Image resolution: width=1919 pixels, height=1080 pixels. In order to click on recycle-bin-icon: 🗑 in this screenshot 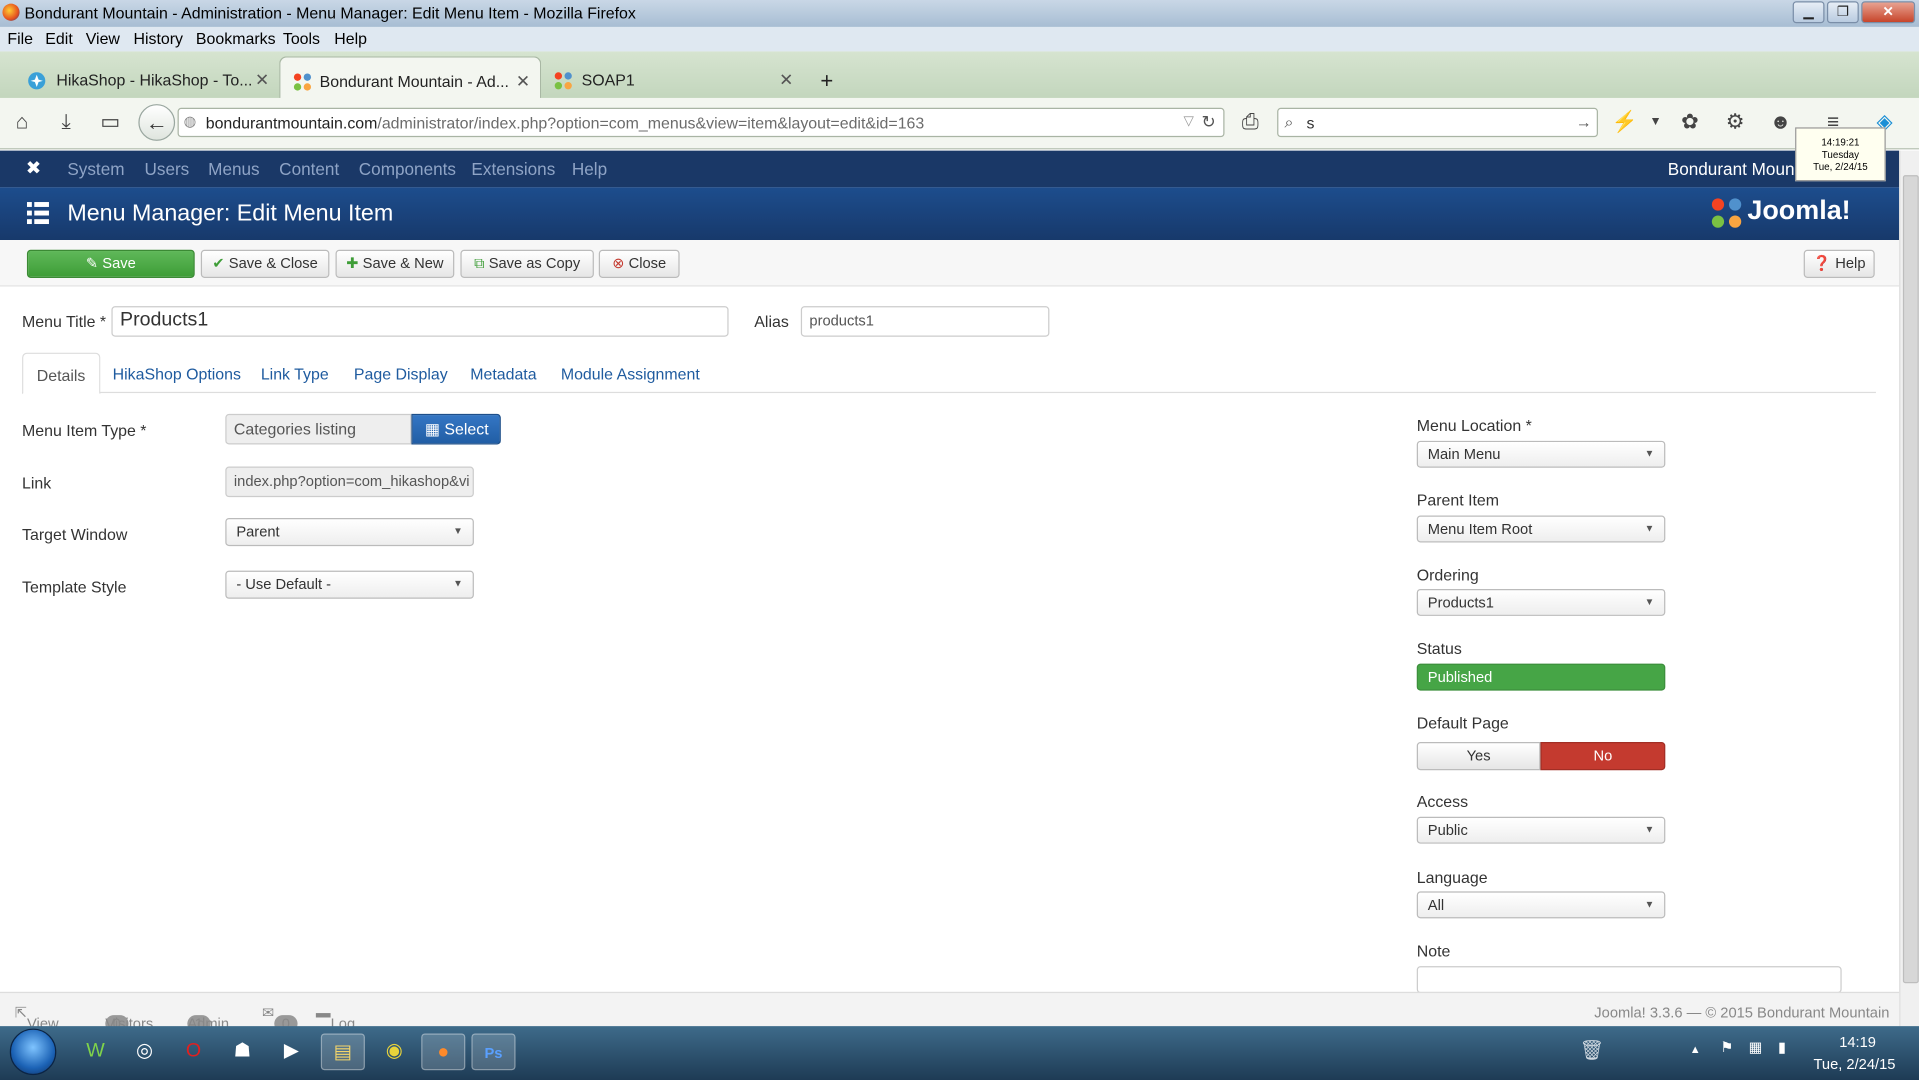, I will do `click(1592, 1051)`.